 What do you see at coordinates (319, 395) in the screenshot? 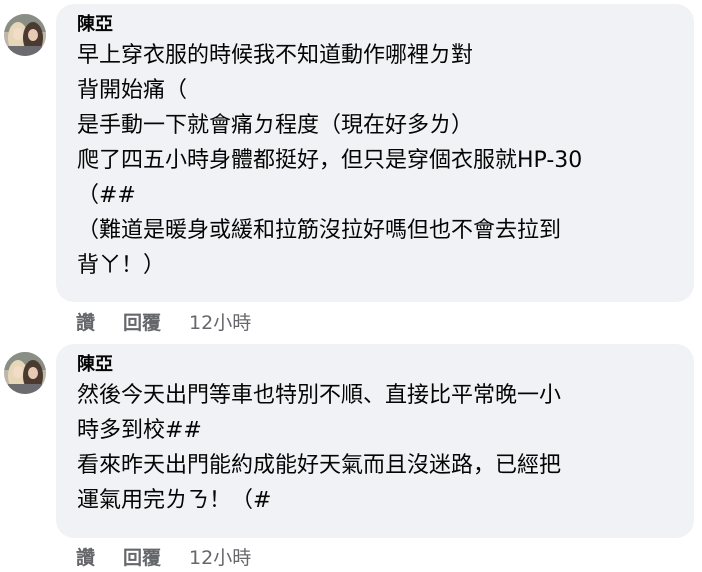
I see `comment-text-line: 然後今天出門等車也特別不順、直接比平常晚一小` at bounding box center [319, 395].